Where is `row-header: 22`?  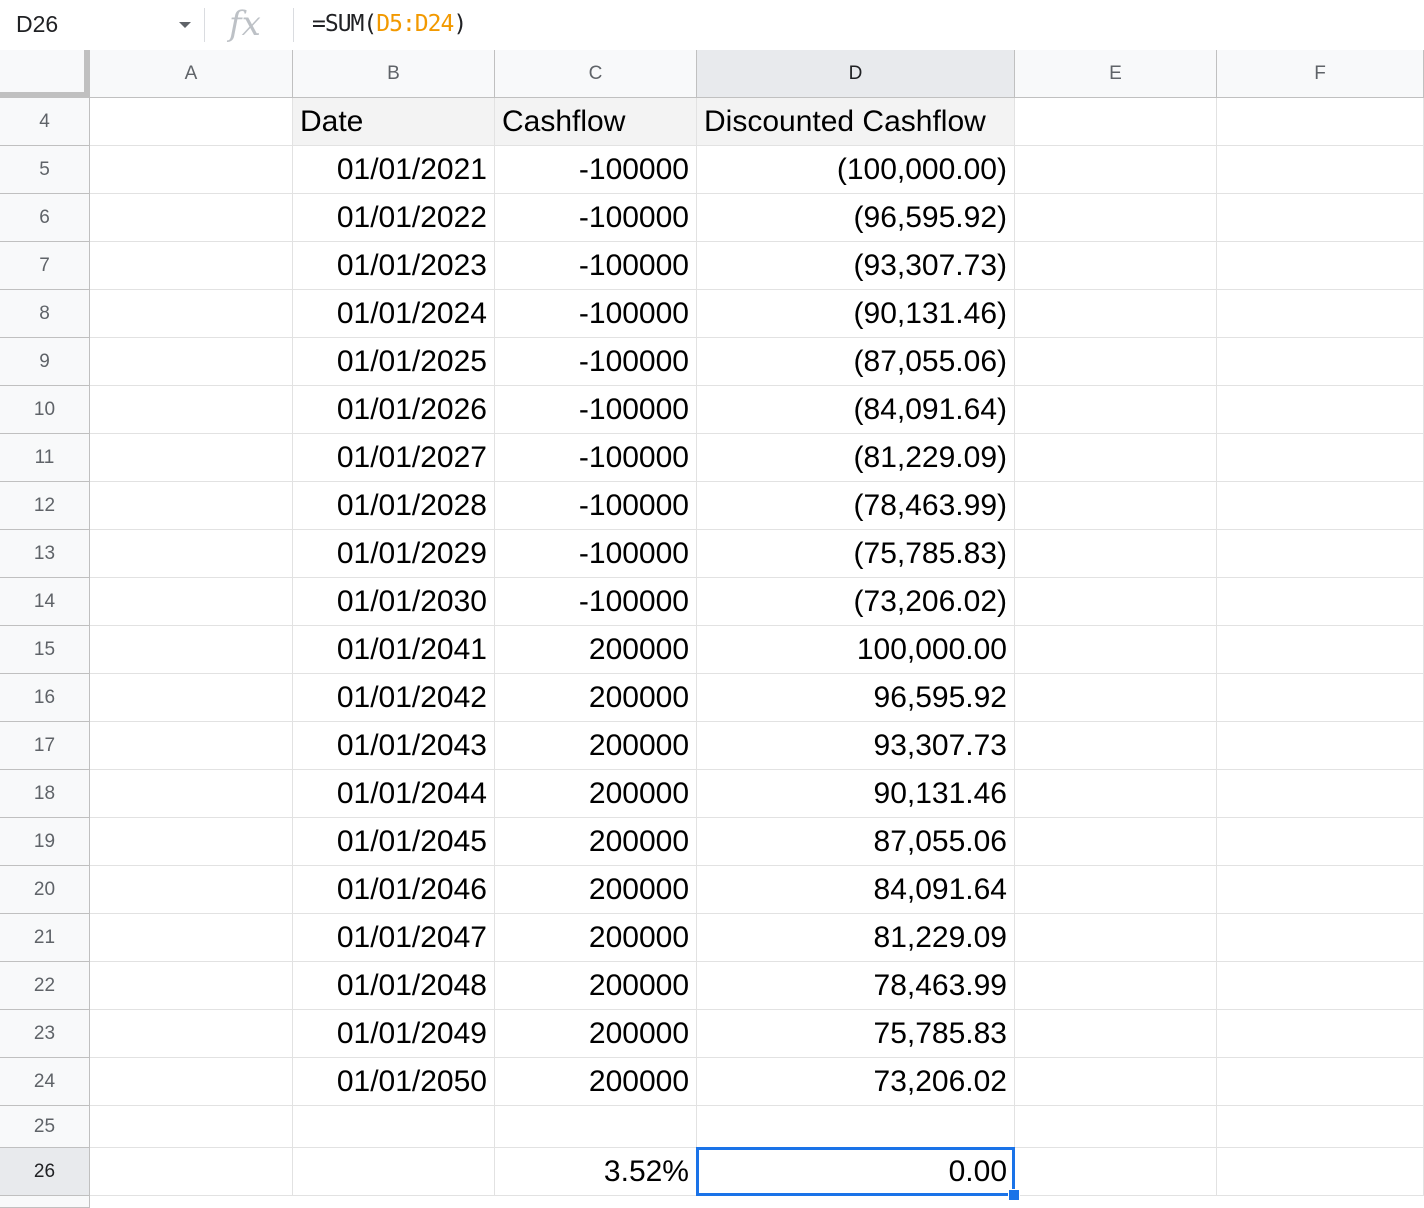 row-header: 22 is located at coordinates (45, 986).